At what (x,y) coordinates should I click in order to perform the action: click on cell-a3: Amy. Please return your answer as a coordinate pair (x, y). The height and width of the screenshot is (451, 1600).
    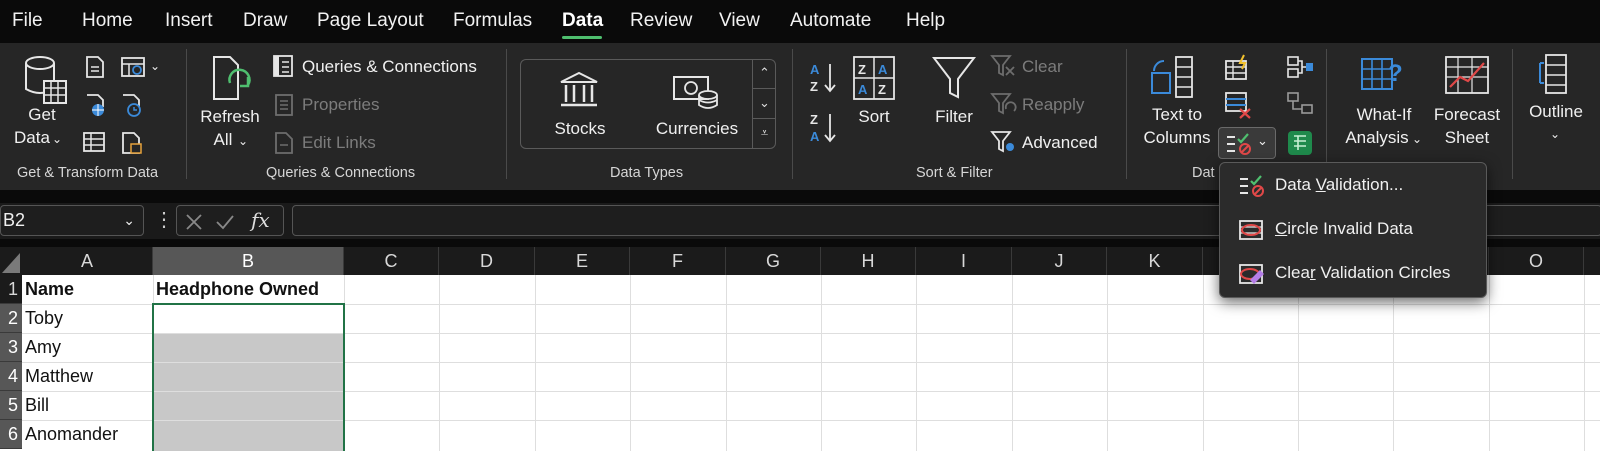
    Looking at the image, I should click on (41, 347).